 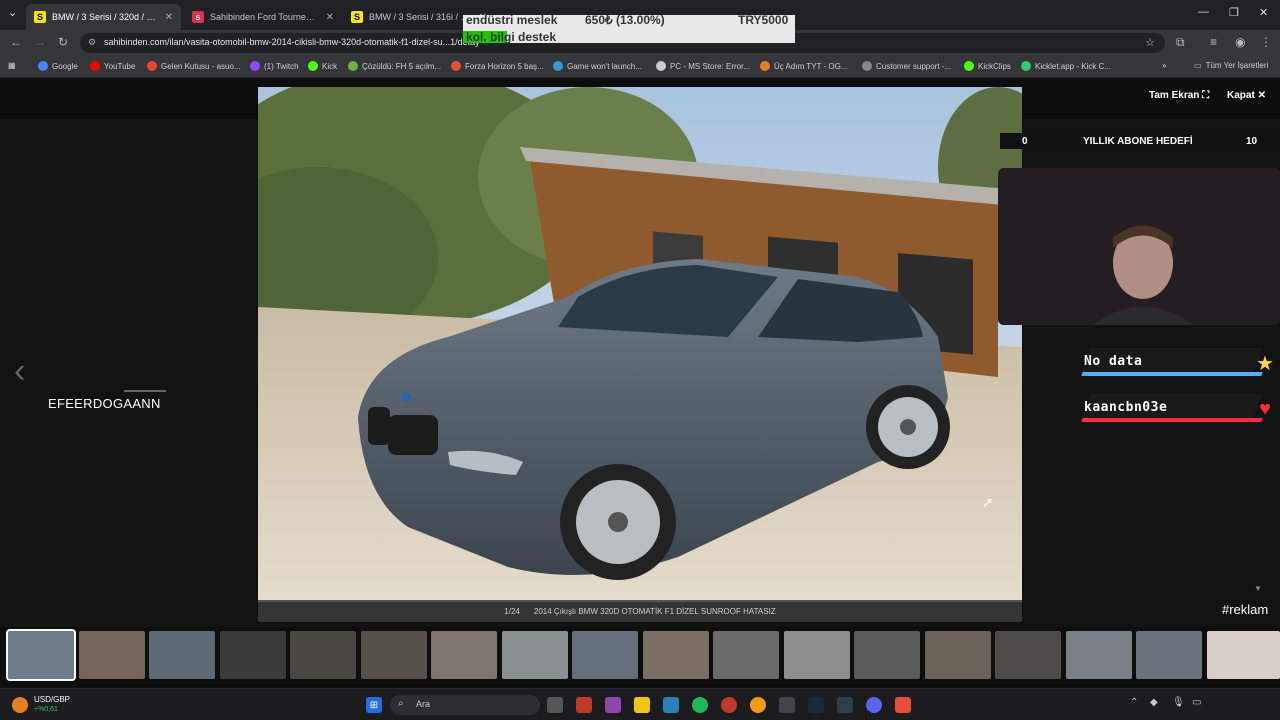 I want to click on tab-ford-tourneo: s Sahibinden Ford Tourneo Conn ✕, so click(x=263, y=17).